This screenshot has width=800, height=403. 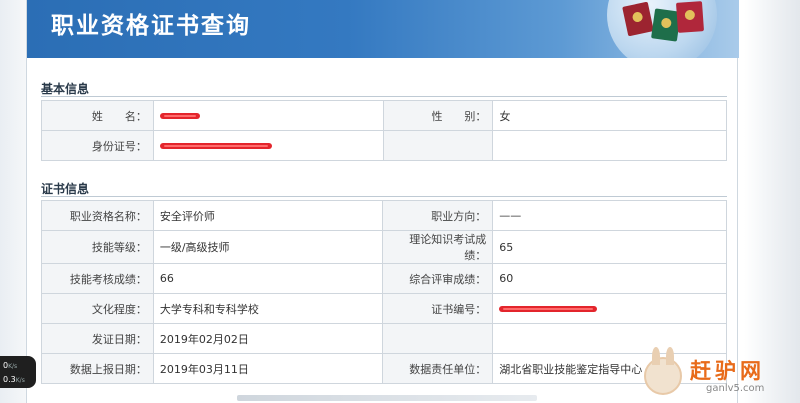 I want to click on id-number-label: 身份证号：, so click(x=97, y=145).